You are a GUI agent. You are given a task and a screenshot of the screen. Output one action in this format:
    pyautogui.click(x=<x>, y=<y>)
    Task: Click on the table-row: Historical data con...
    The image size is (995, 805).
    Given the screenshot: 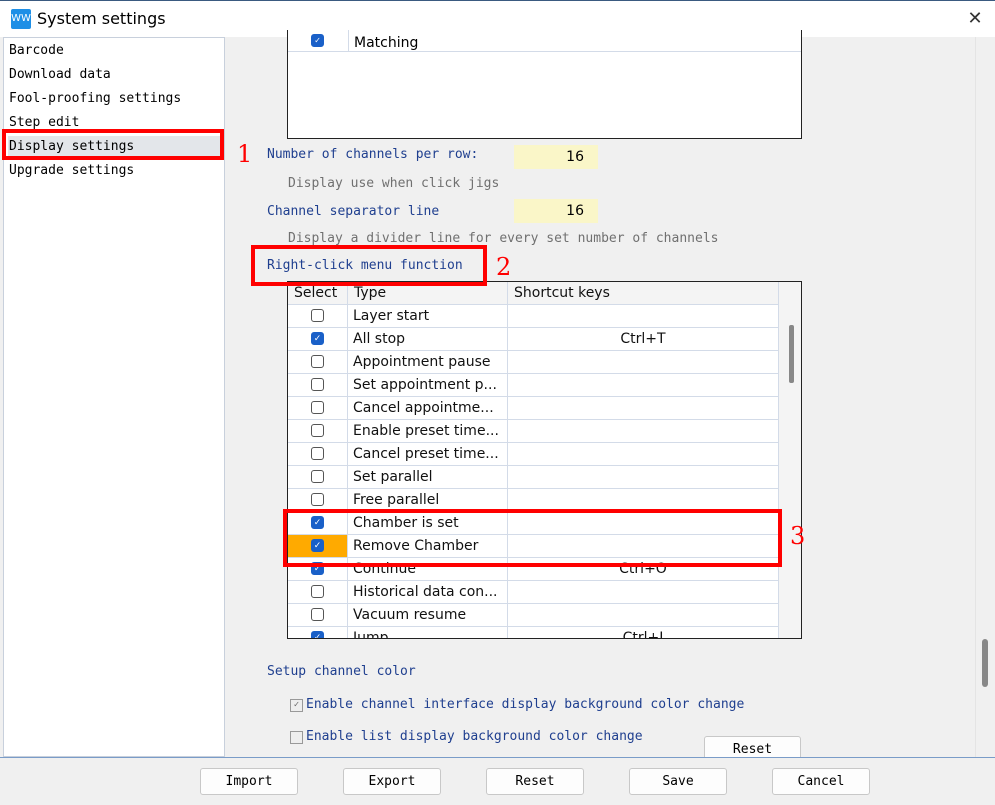 What is the action you would take?
    pyautogui.click(x=533, y=592)
    